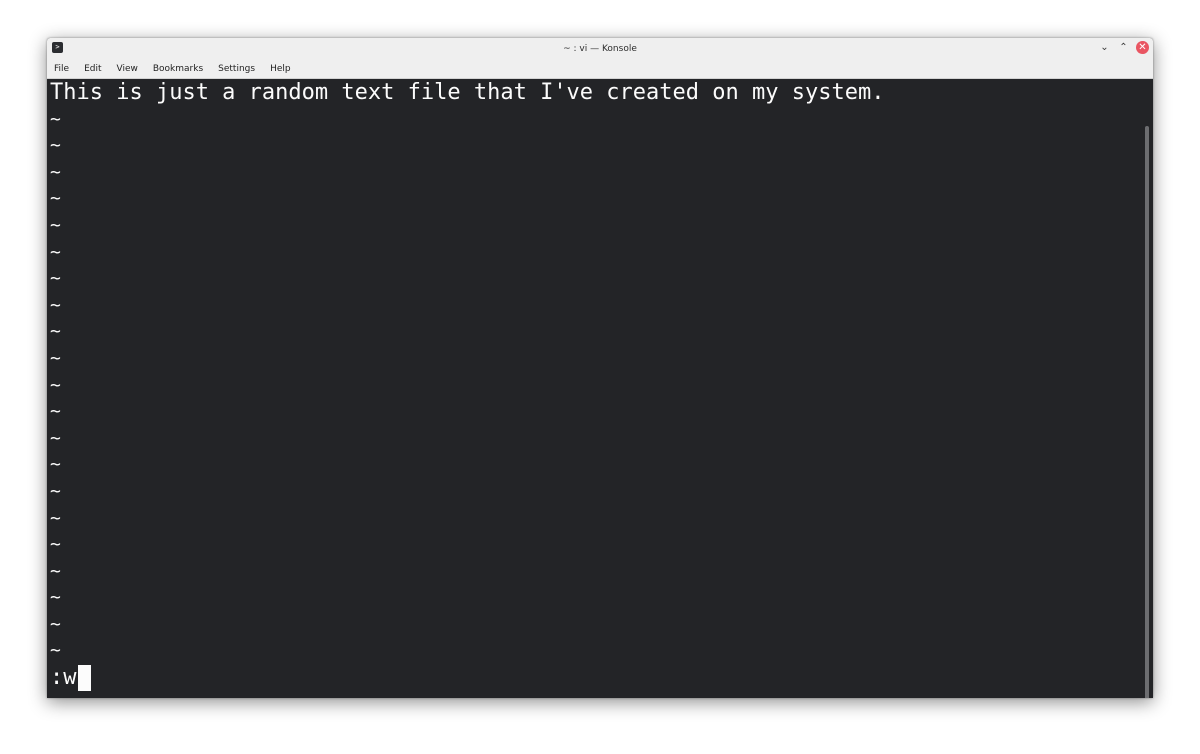 Image resolution: width=1200 pixels, height=754 pixels. What do you see at coordinates (1147, 412) in the screenshot?
I see `scrollbar` at bounding box center [1147, 412].